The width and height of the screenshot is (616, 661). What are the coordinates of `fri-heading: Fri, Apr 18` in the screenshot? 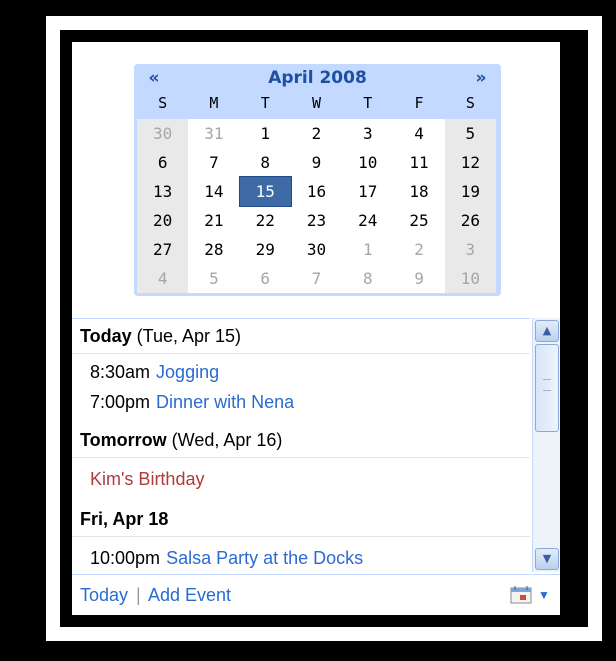 It's located at (124, 519).